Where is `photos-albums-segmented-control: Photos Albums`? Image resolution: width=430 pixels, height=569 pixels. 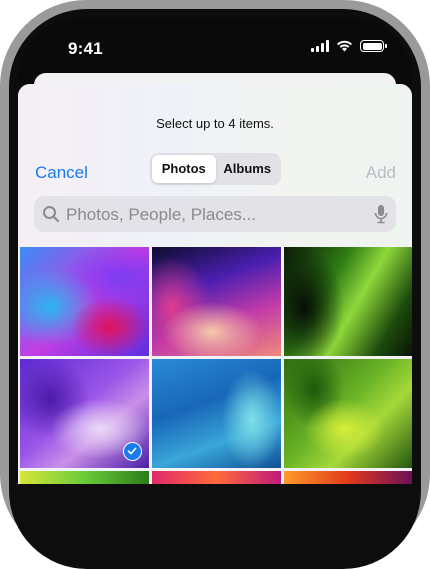
photos-albums-segmented-control: Photos Albums is located at coordinates (215, 169).